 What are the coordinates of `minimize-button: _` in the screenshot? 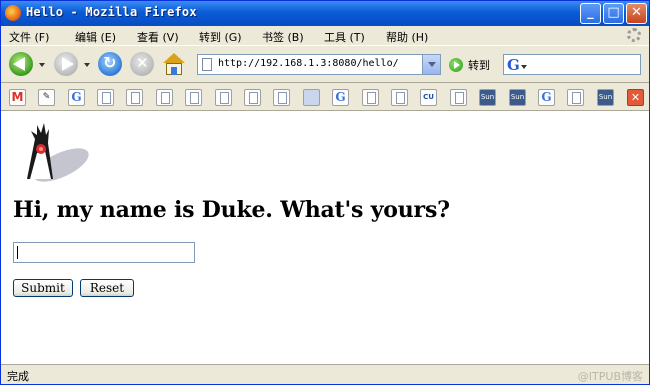 It's located at (590, 13).